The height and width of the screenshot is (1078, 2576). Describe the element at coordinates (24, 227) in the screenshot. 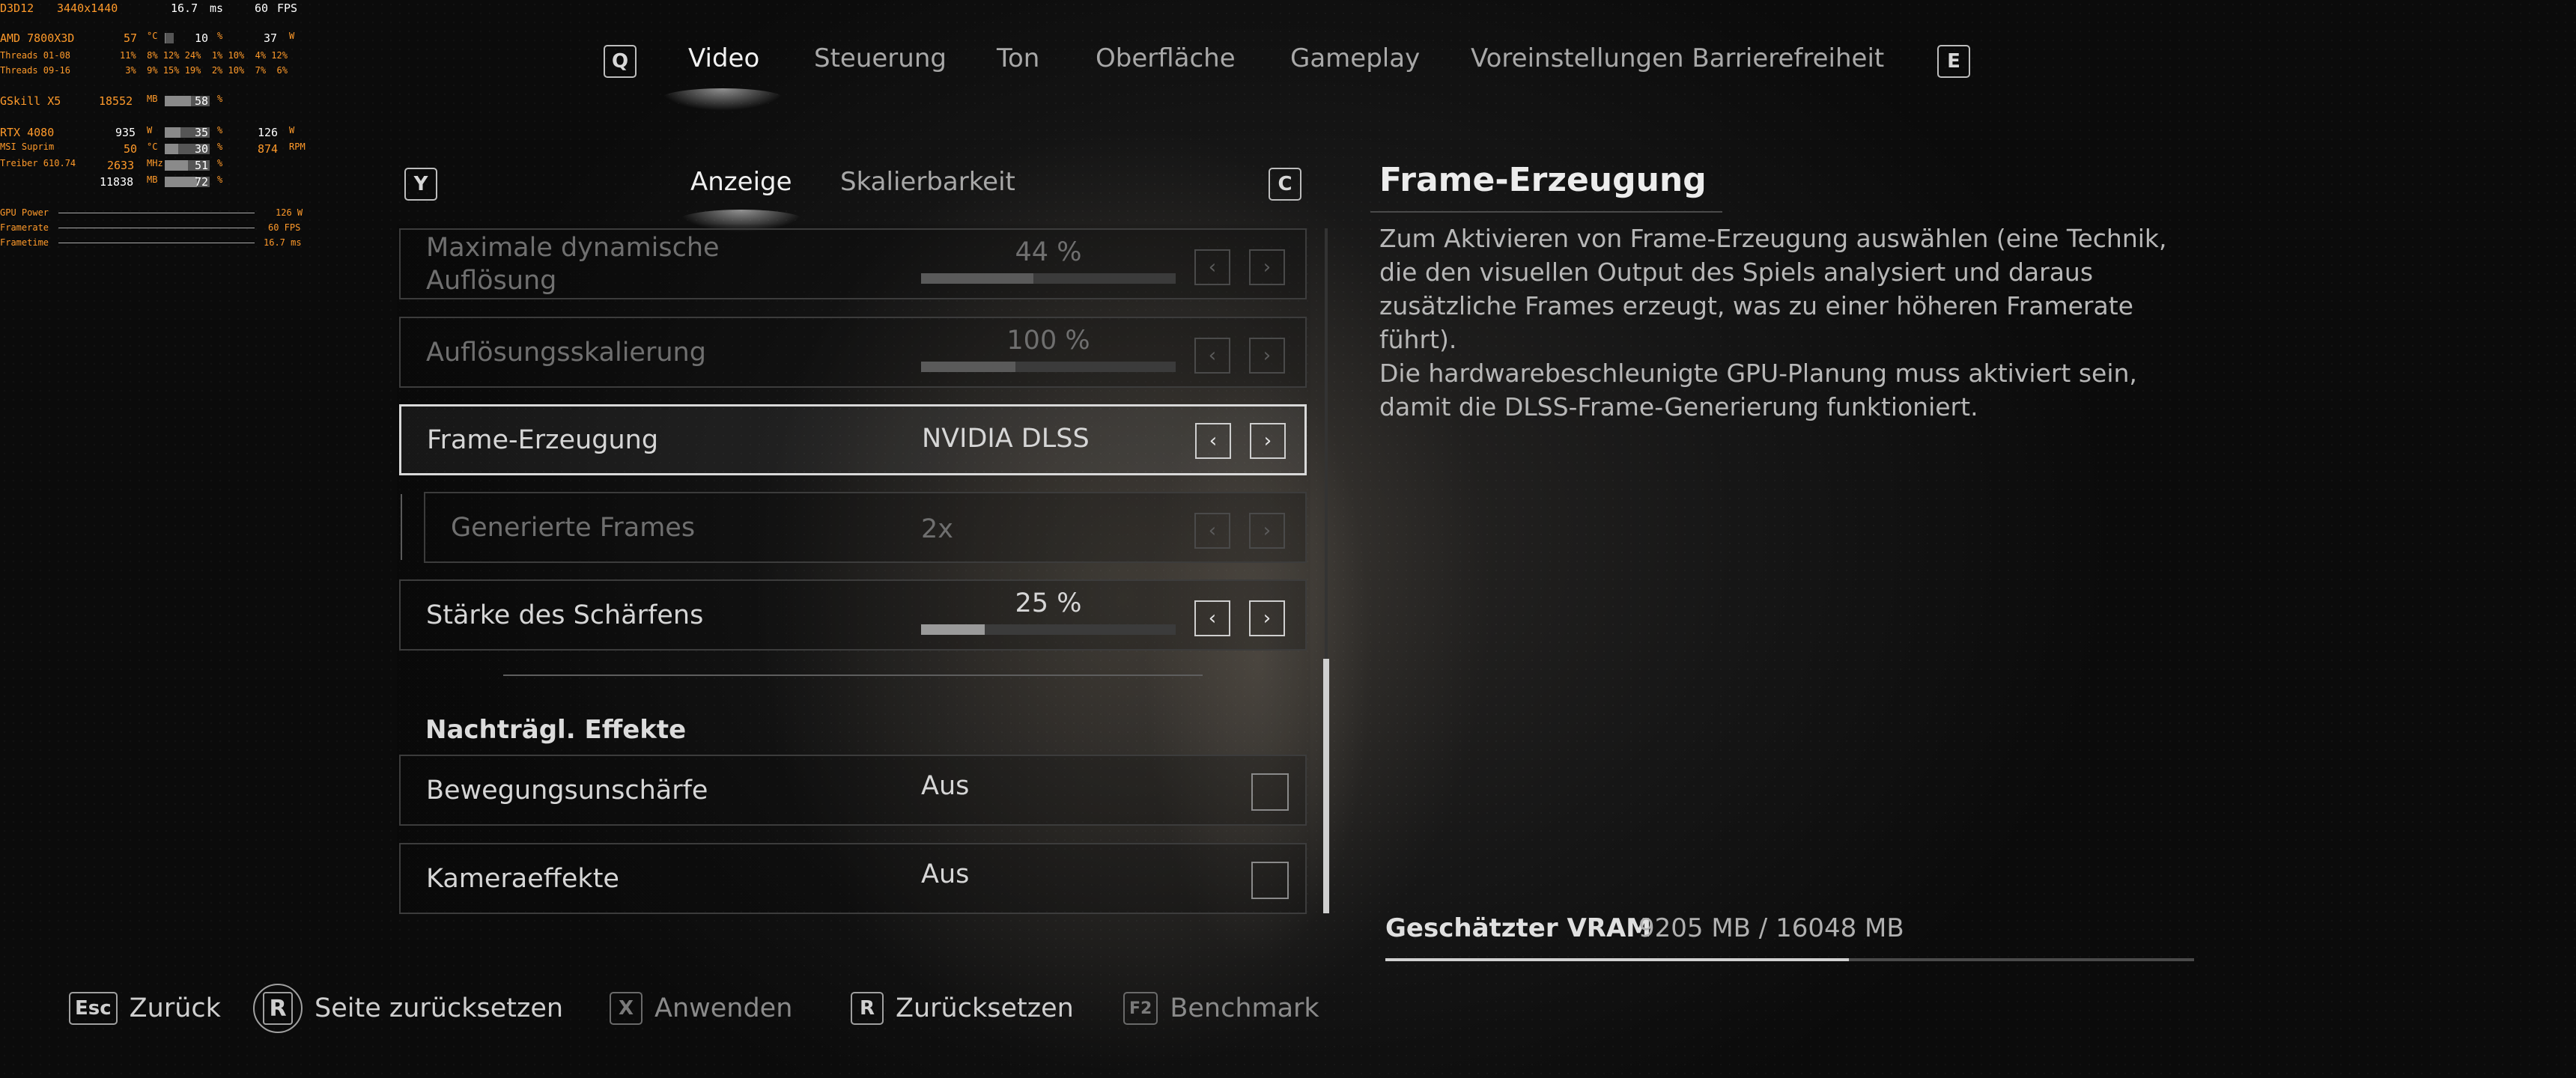

I see `overlay-graph2-label: Framerate` at that location.